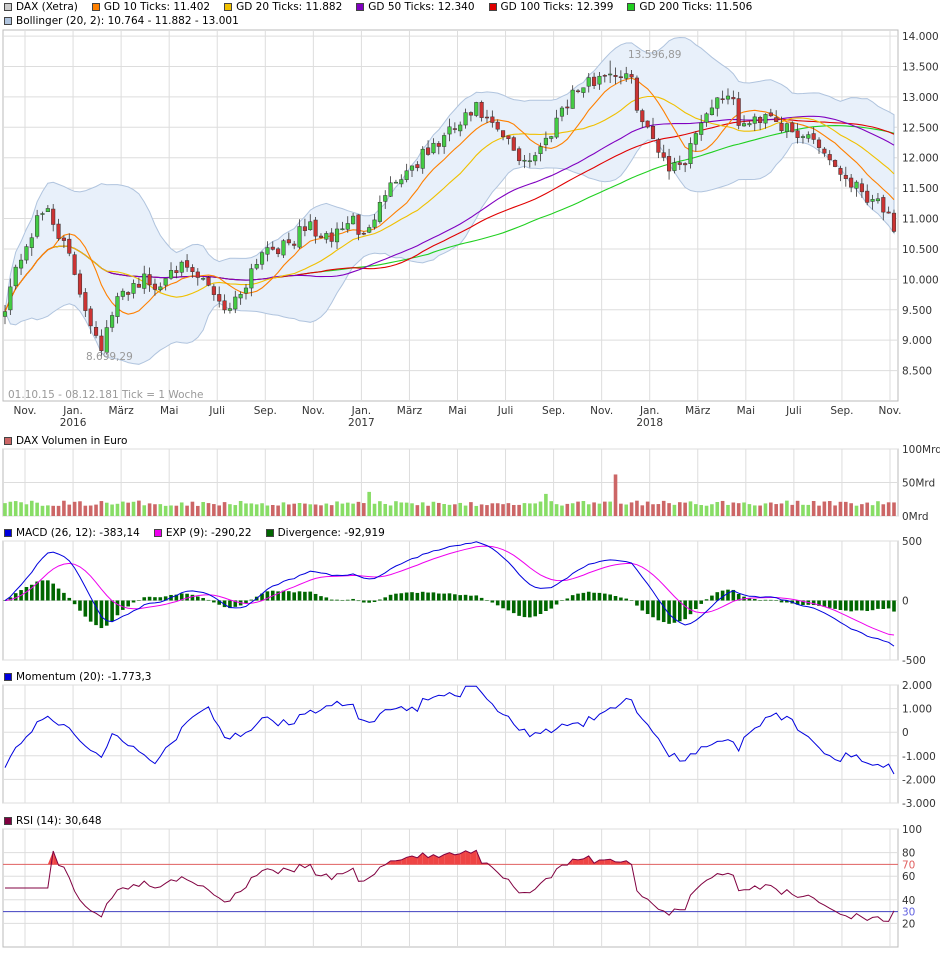  I want to click on y-tick-label: 10.000, so click(920, 280).